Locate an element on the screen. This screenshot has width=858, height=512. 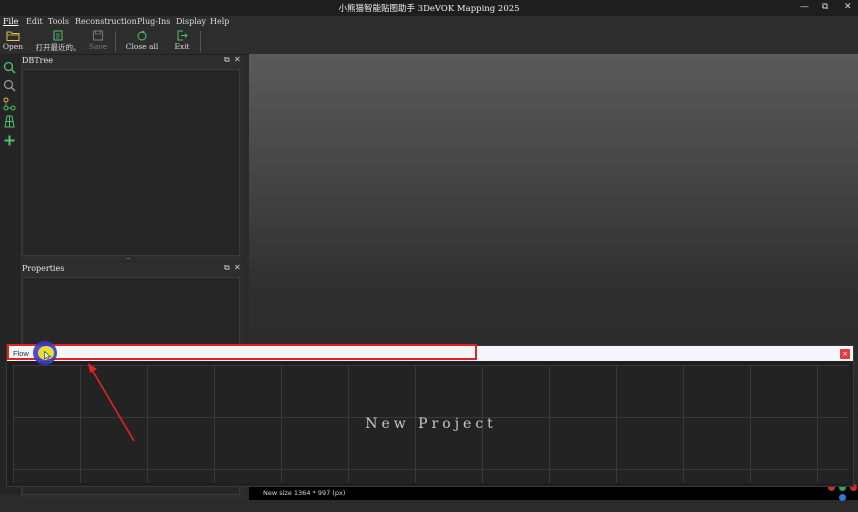
exit-button: Exit is located at coordinates (182, 41).